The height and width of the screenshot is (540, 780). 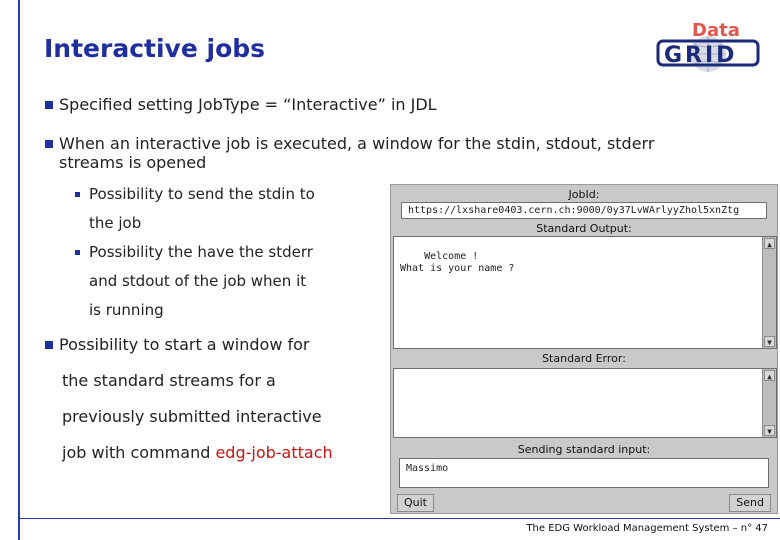 What do you see at coordinates (201, 252) in the screenshot?
I see `sub-bullet-stderr-line1: Possibility the have the stderr` at bounding box center [201, 252].